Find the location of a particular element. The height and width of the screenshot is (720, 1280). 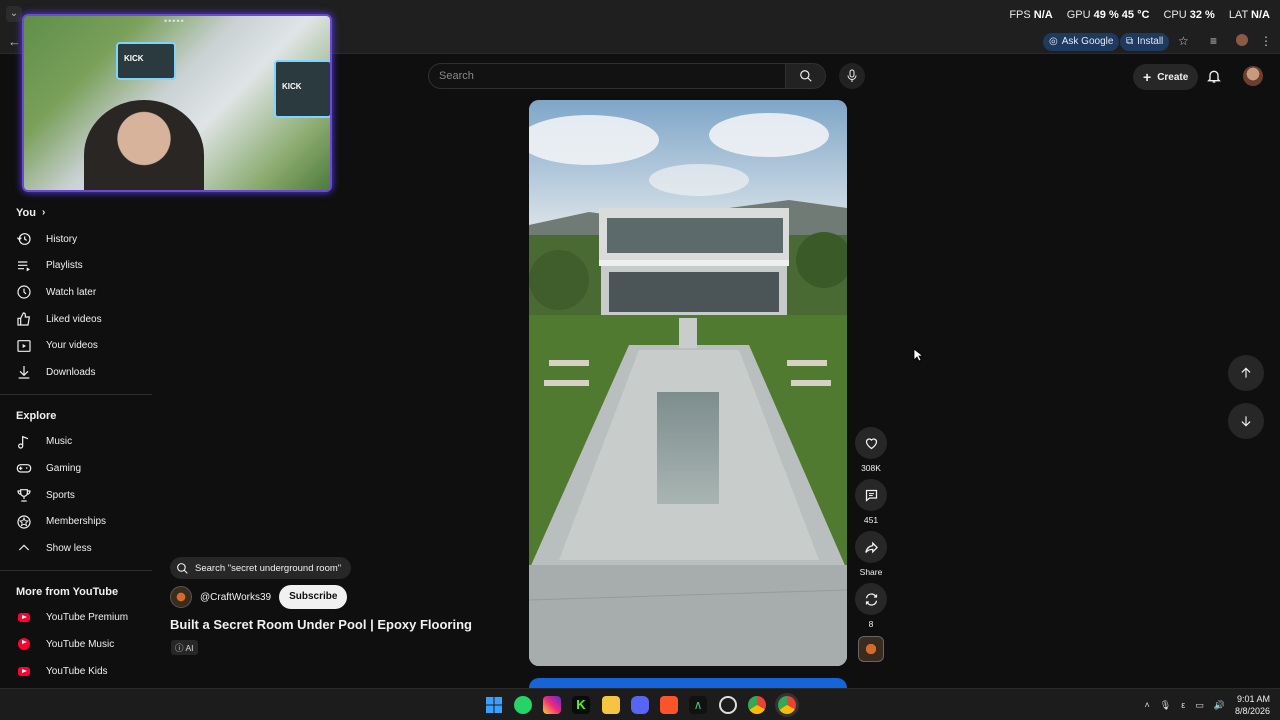

like-button is located at coordinates (871, 443).